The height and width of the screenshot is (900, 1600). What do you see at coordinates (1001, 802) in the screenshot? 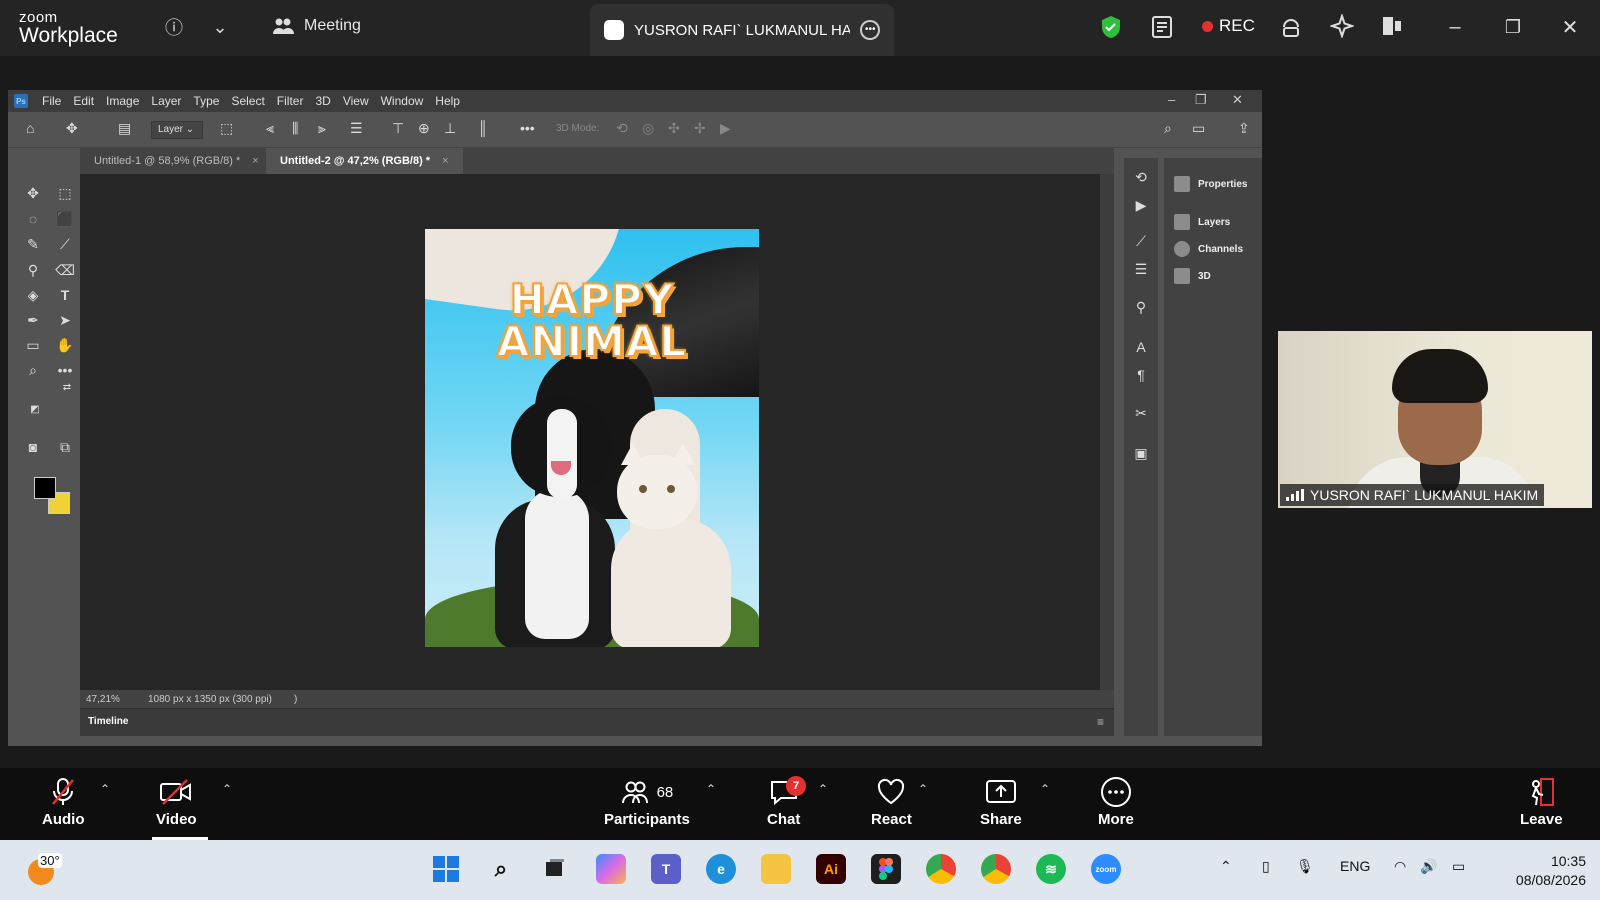
I see `share-button: Share` at bounding box center [1001, 802].